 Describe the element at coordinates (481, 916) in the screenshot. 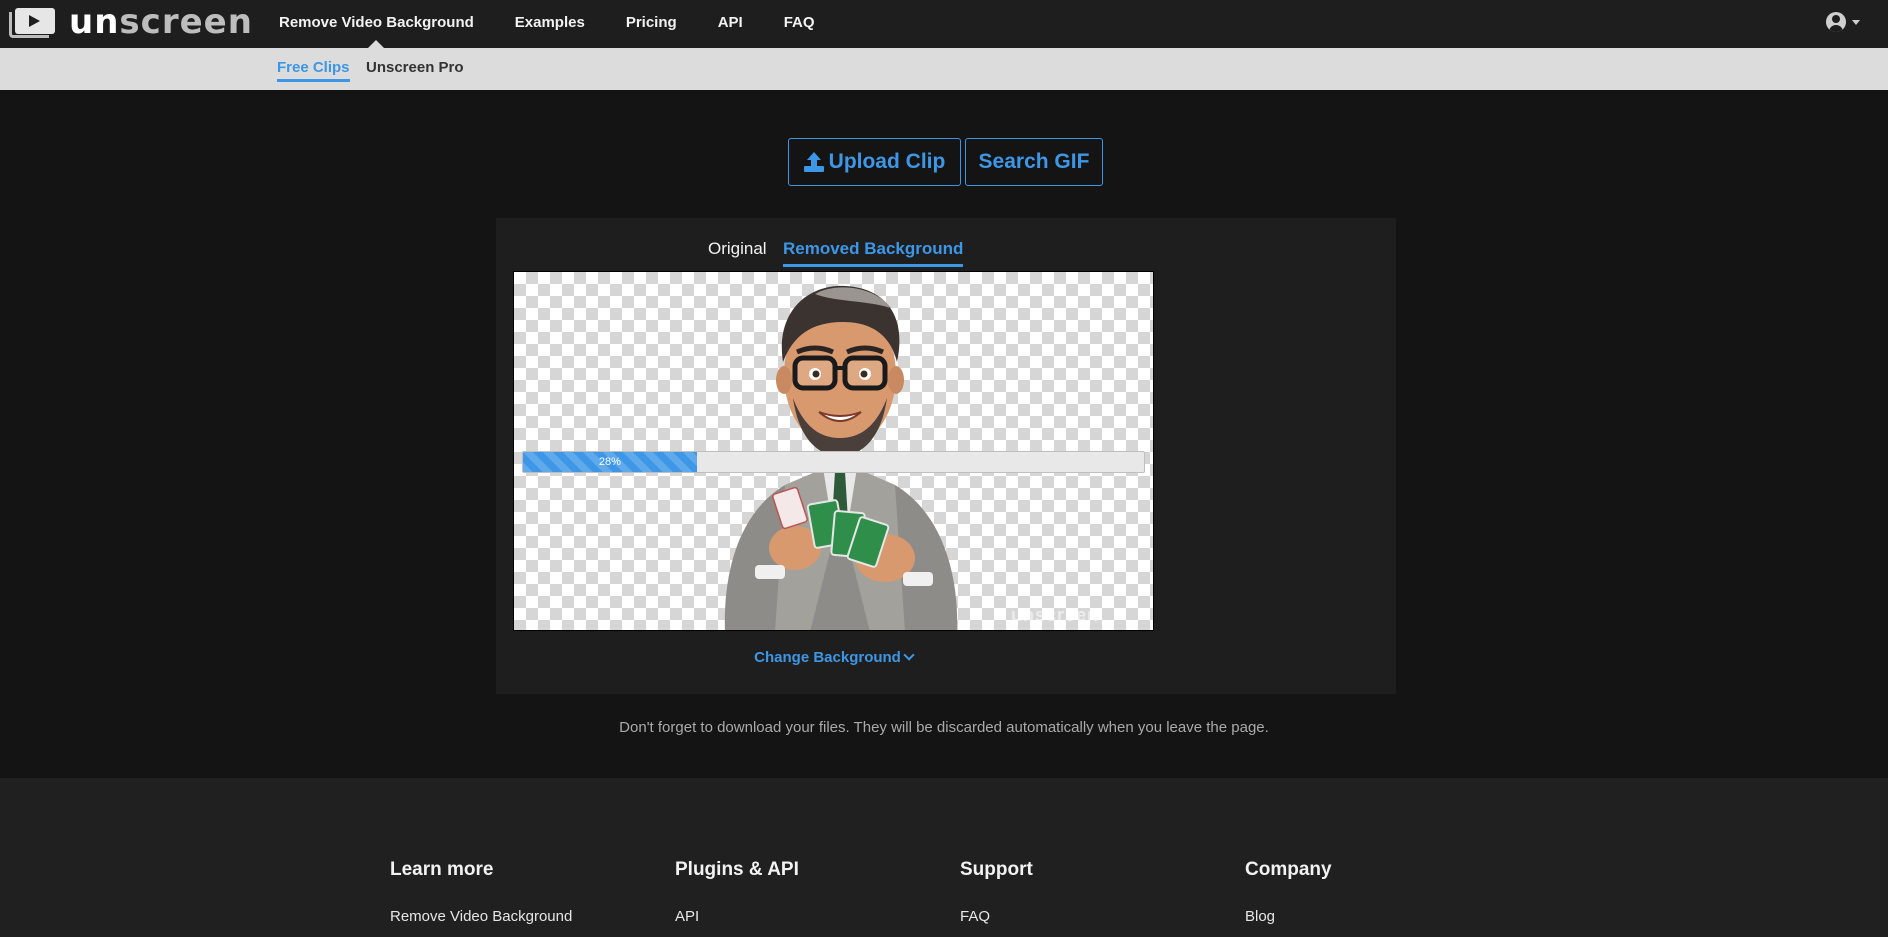

I see `footer-link-remove-video-background: Remove Video Background` at that location.